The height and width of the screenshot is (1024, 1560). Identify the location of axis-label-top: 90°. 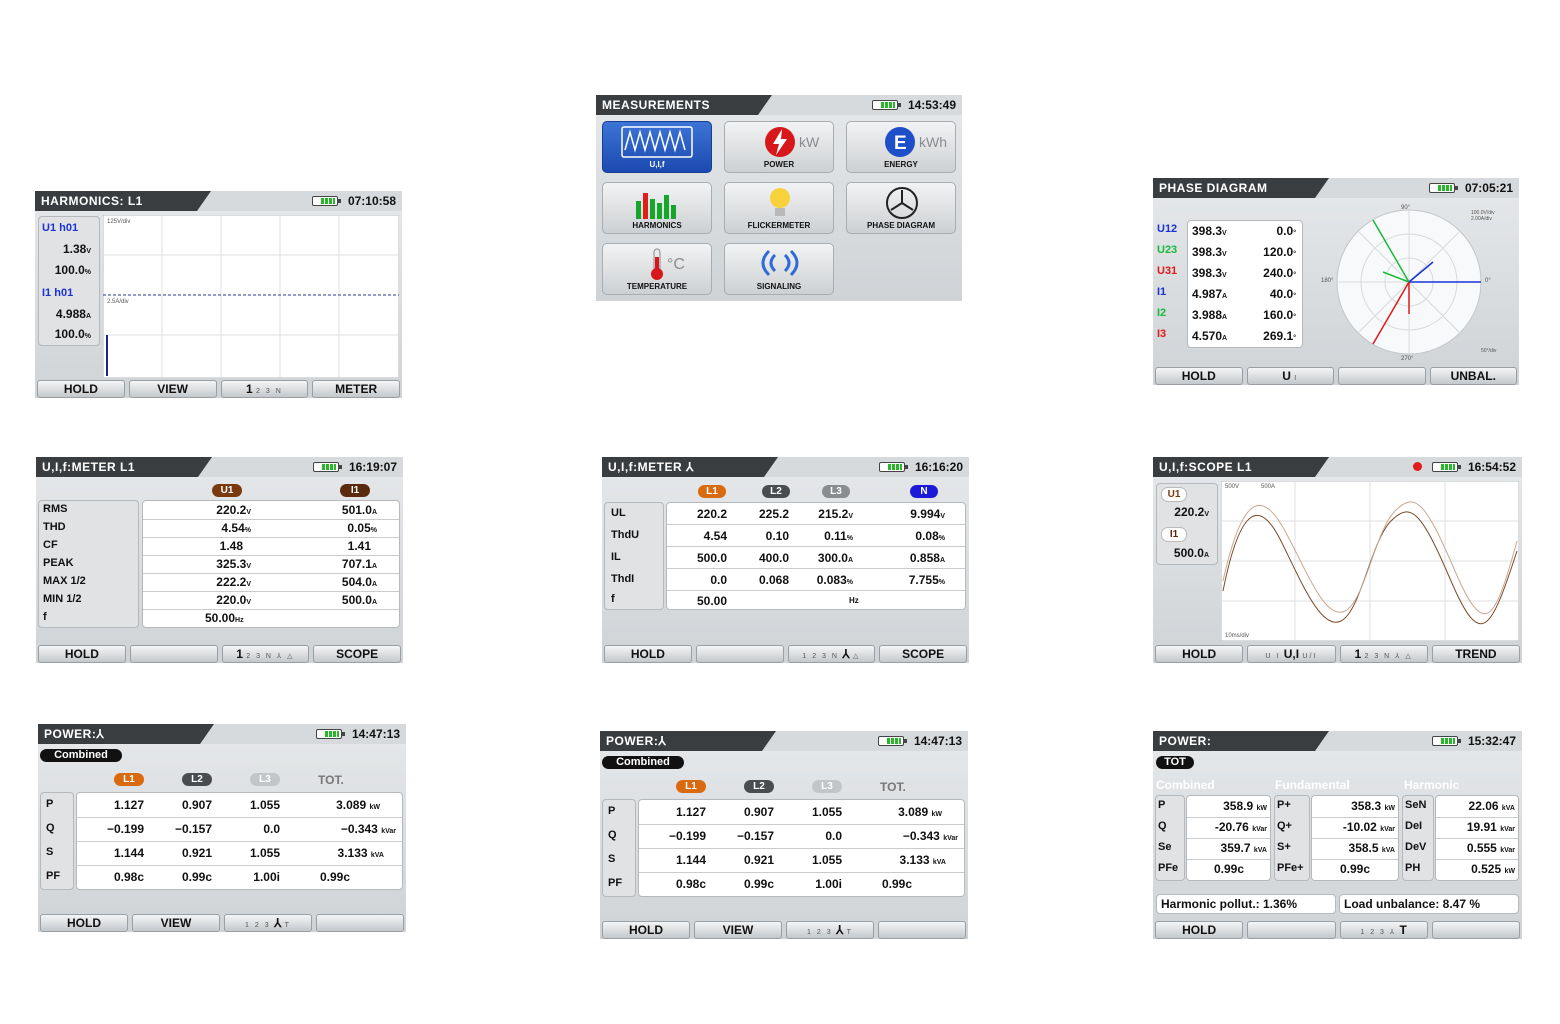
(1406, 208).